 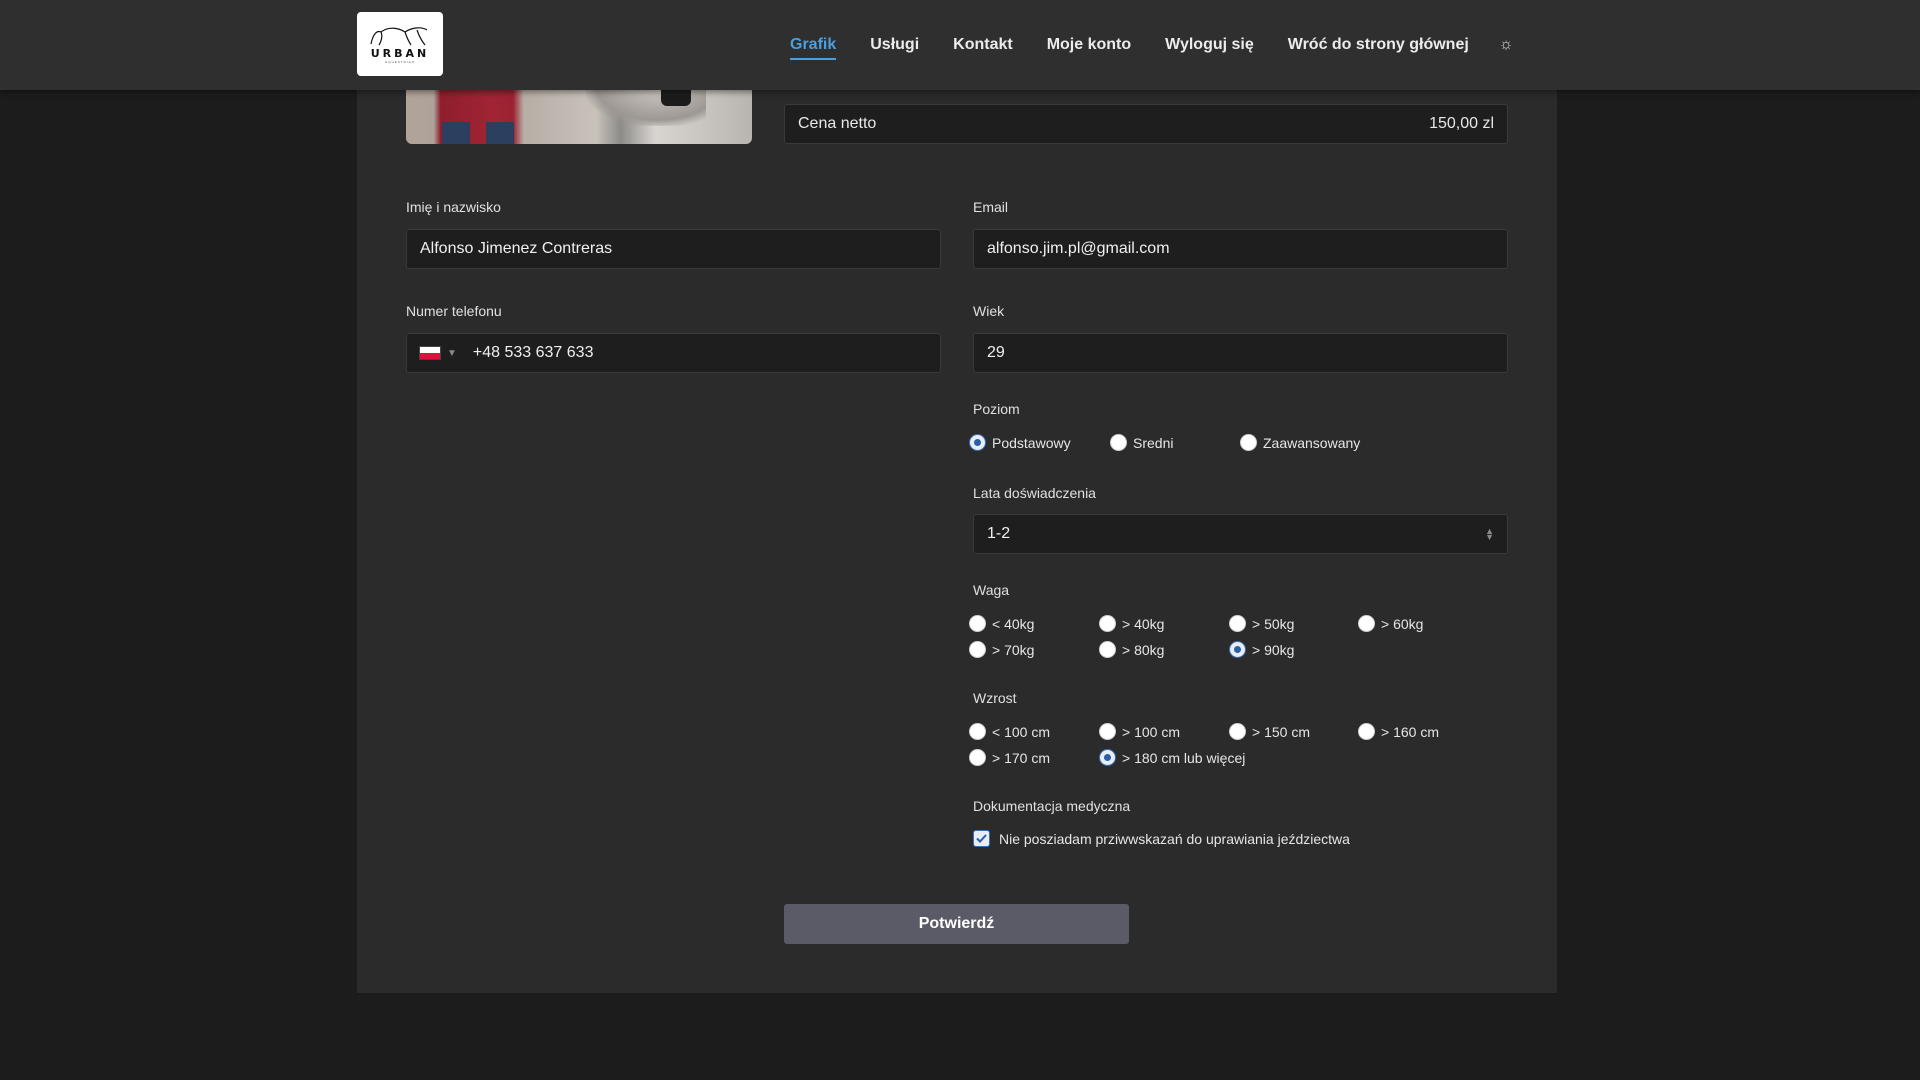 What do you see at coordinates (1021, 757) in the screenshot?
I see `radio-label: > 170 cm` at bounding box center [1021, 757].